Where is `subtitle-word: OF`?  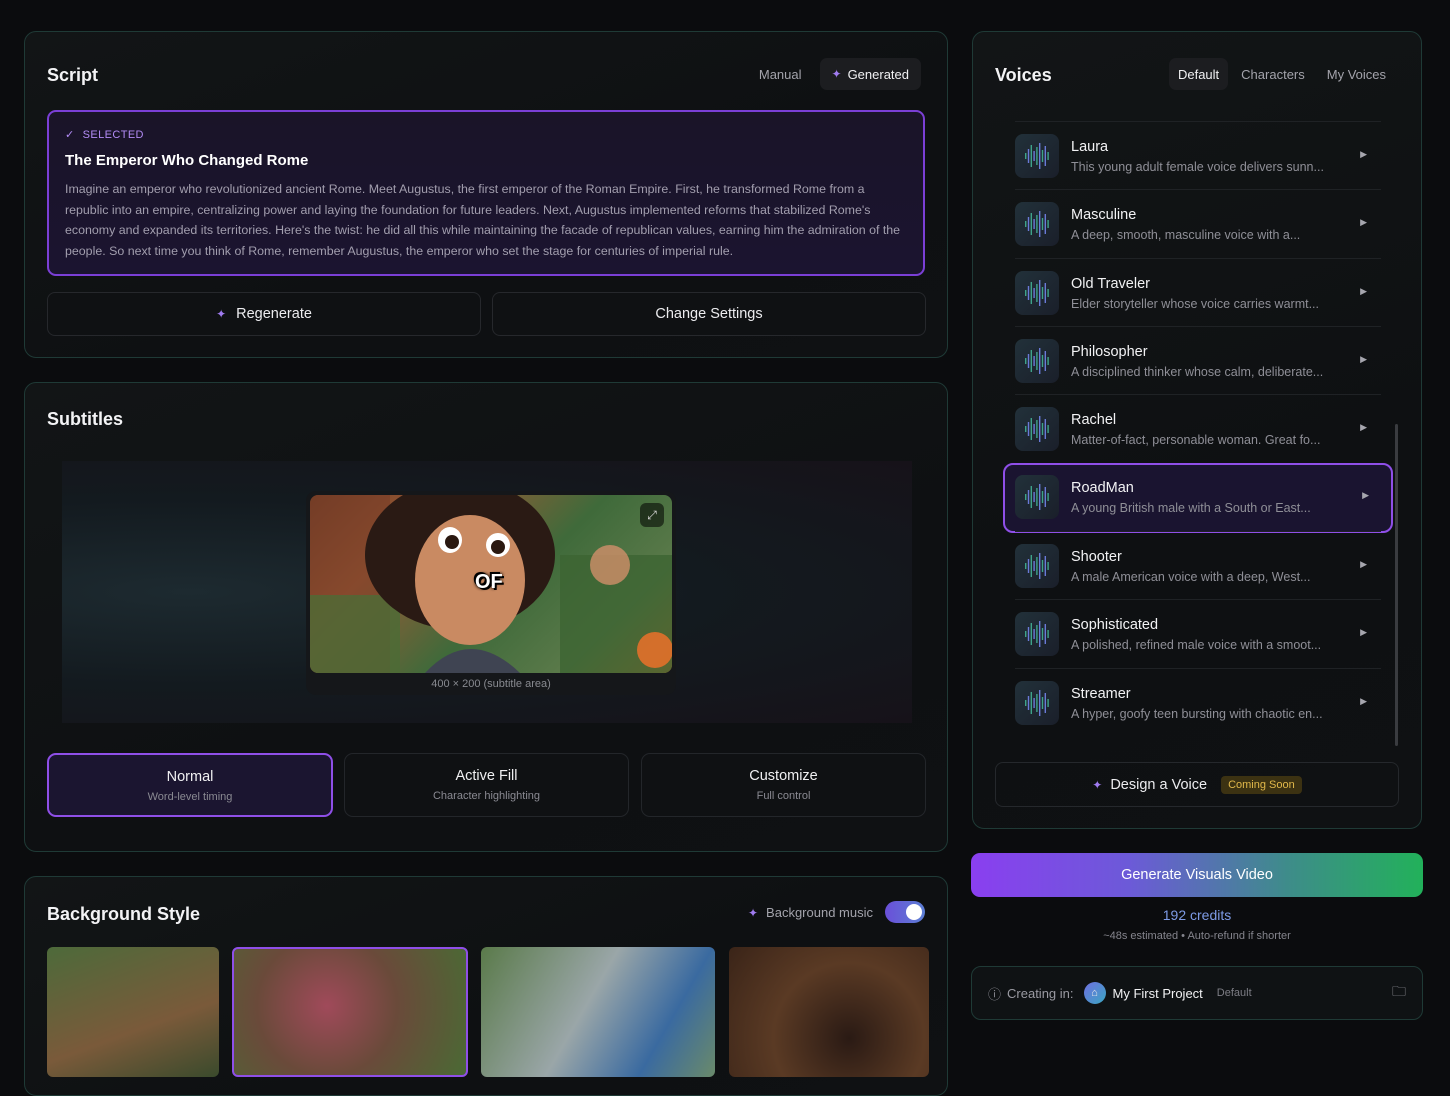
subtitle-word: OF is located at coordinates (489, 582).